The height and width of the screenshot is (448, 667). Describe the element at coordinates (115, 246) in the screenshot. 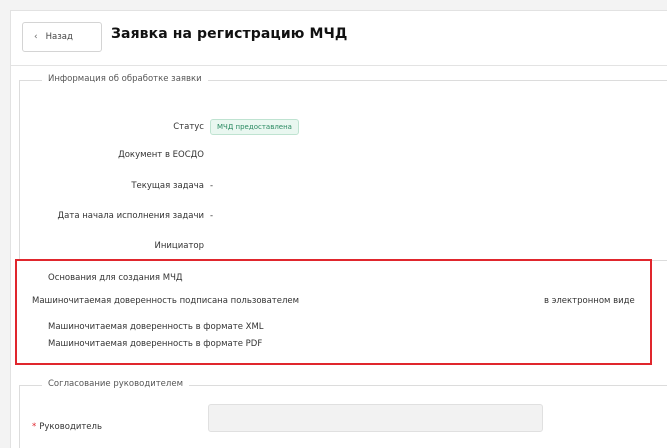

I see `initiator-row: Инициатор` at that location.